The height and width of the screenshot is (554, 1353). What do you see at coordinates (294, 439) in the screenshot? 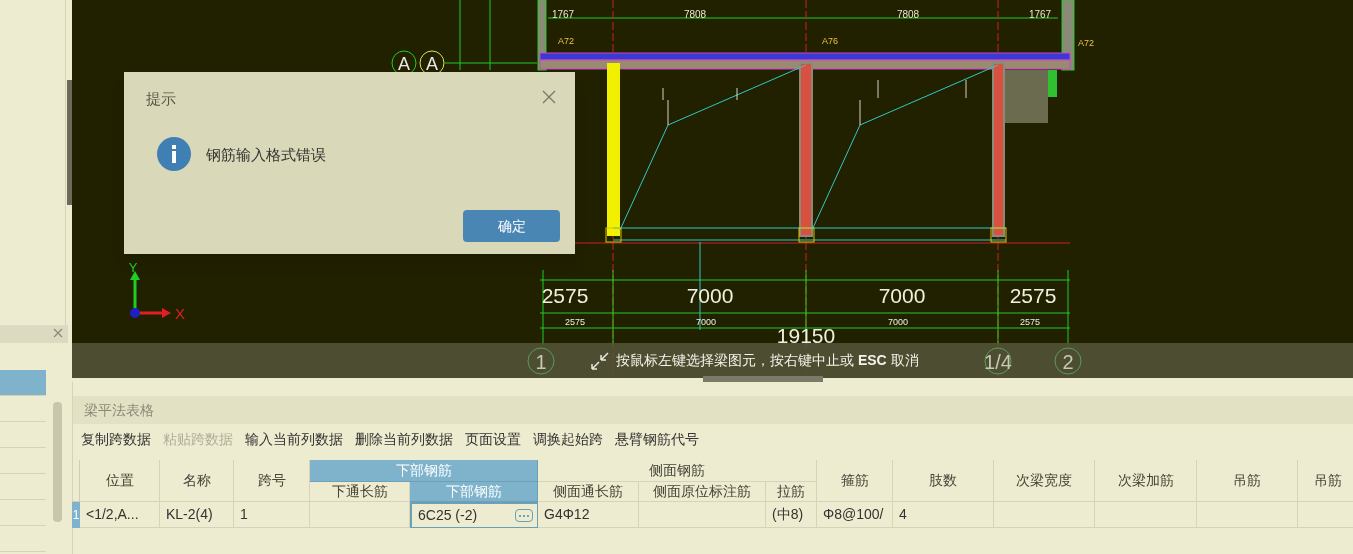
I see `toolbar-button: 输入当前列数据` at bounding box center [294, 439].